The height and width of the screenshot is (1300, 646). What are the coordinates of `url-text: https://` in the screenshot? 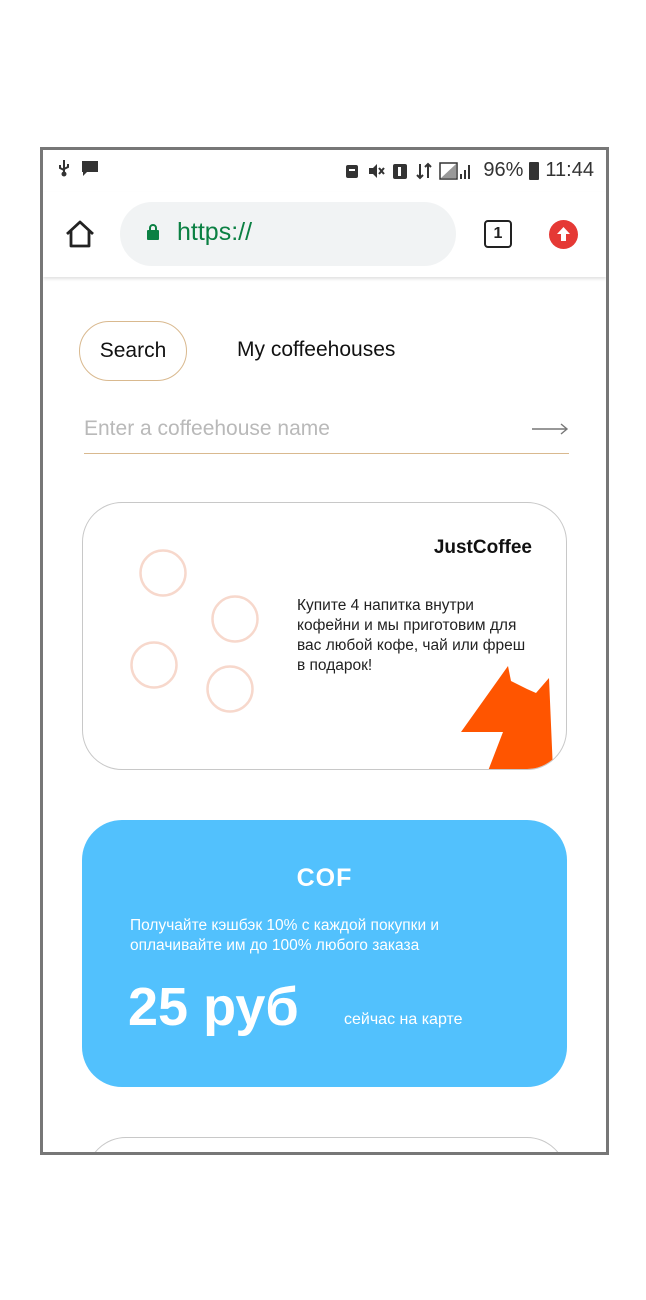 It's located at (214, 232).